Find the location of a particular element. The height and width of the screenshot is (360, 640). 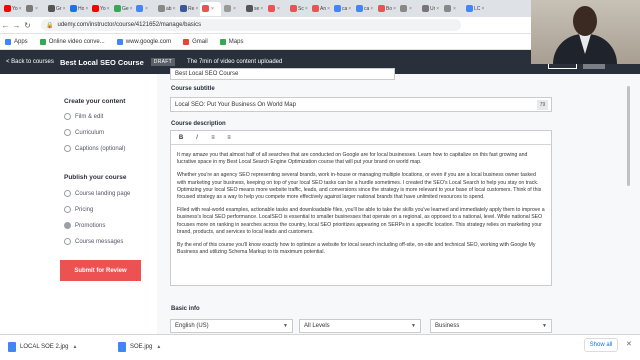

sidebar-item-messages: Course messages is located at coordinates (93, 241).